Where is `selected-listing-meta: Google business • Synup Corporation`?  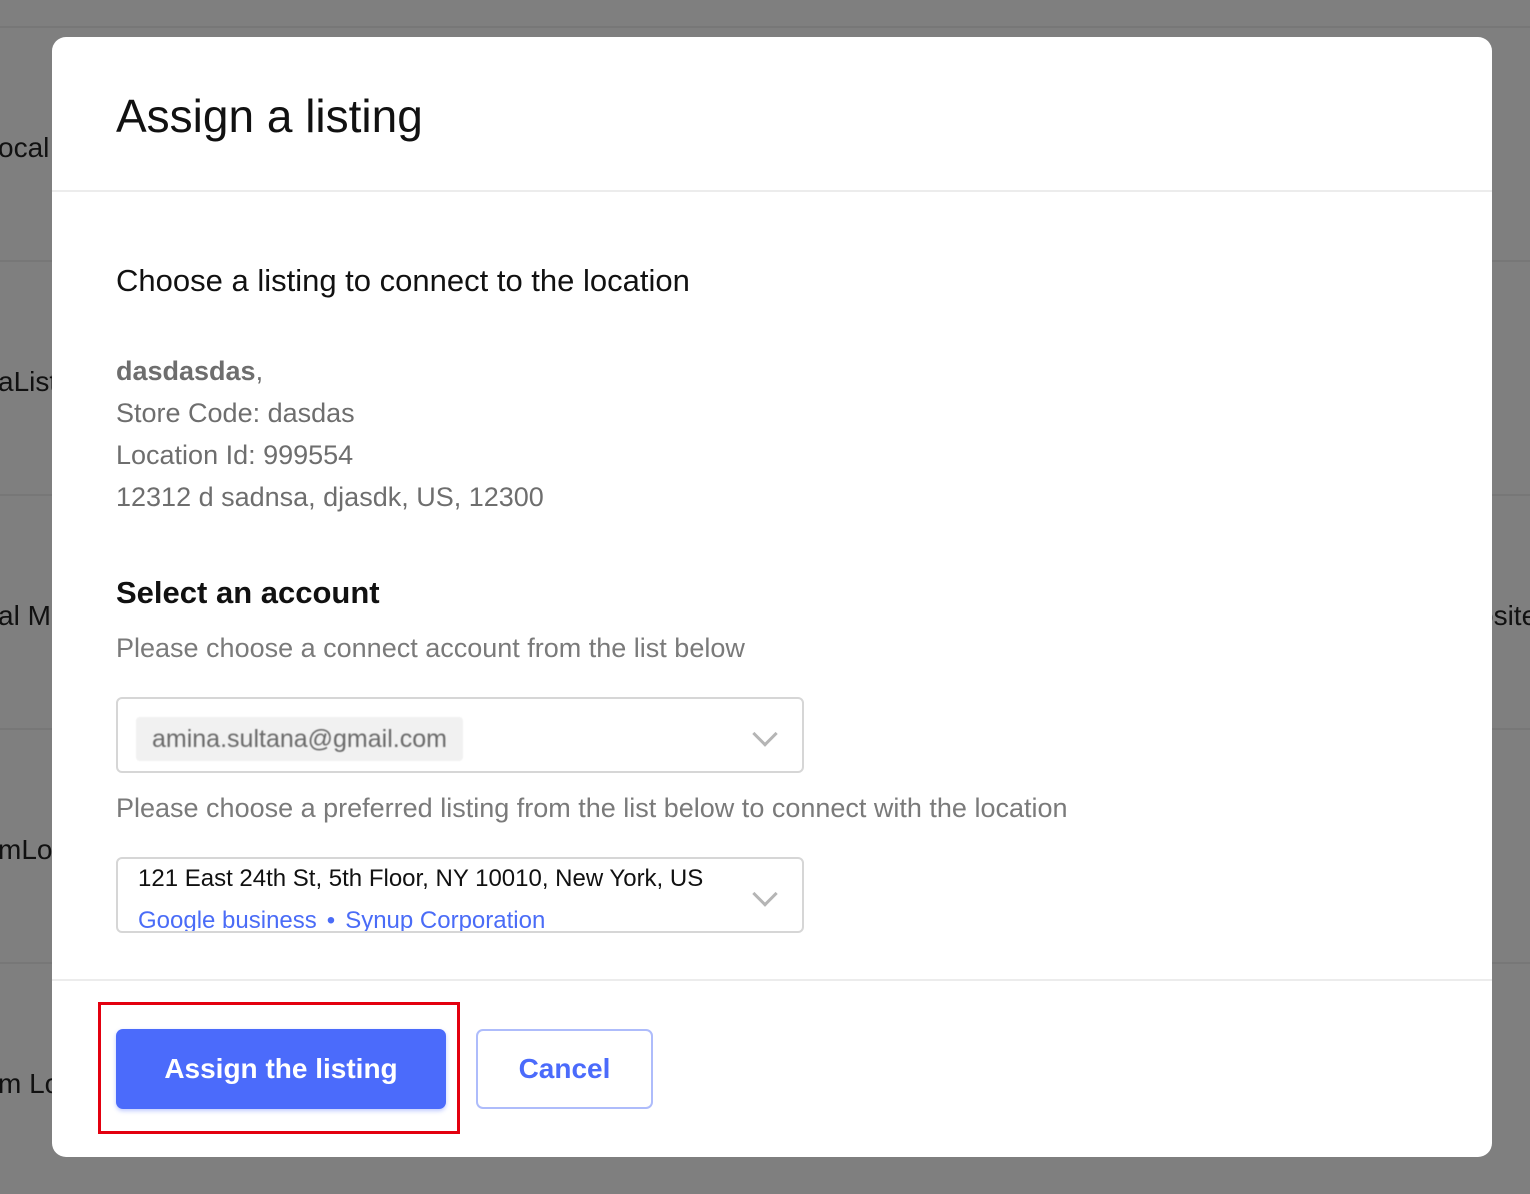
selected-listing-meta: Google business • Synup Corporation is located at coordinates (341, 919).